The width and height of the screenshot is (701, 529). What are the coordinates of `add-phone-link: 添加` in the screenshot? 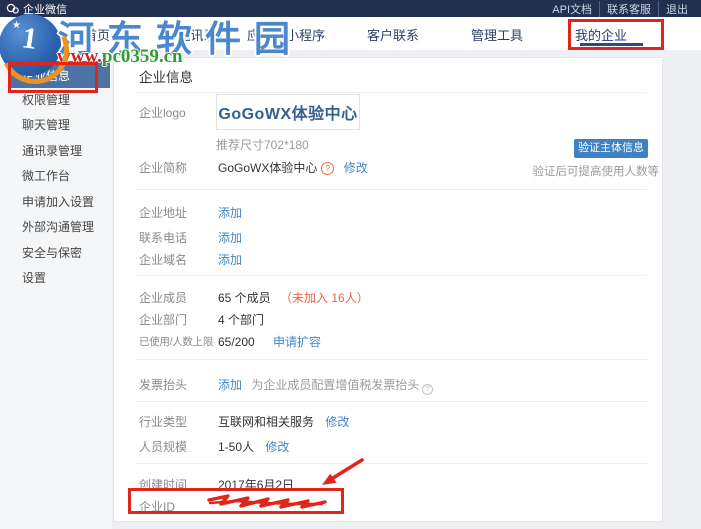 It's located at (230, 238).